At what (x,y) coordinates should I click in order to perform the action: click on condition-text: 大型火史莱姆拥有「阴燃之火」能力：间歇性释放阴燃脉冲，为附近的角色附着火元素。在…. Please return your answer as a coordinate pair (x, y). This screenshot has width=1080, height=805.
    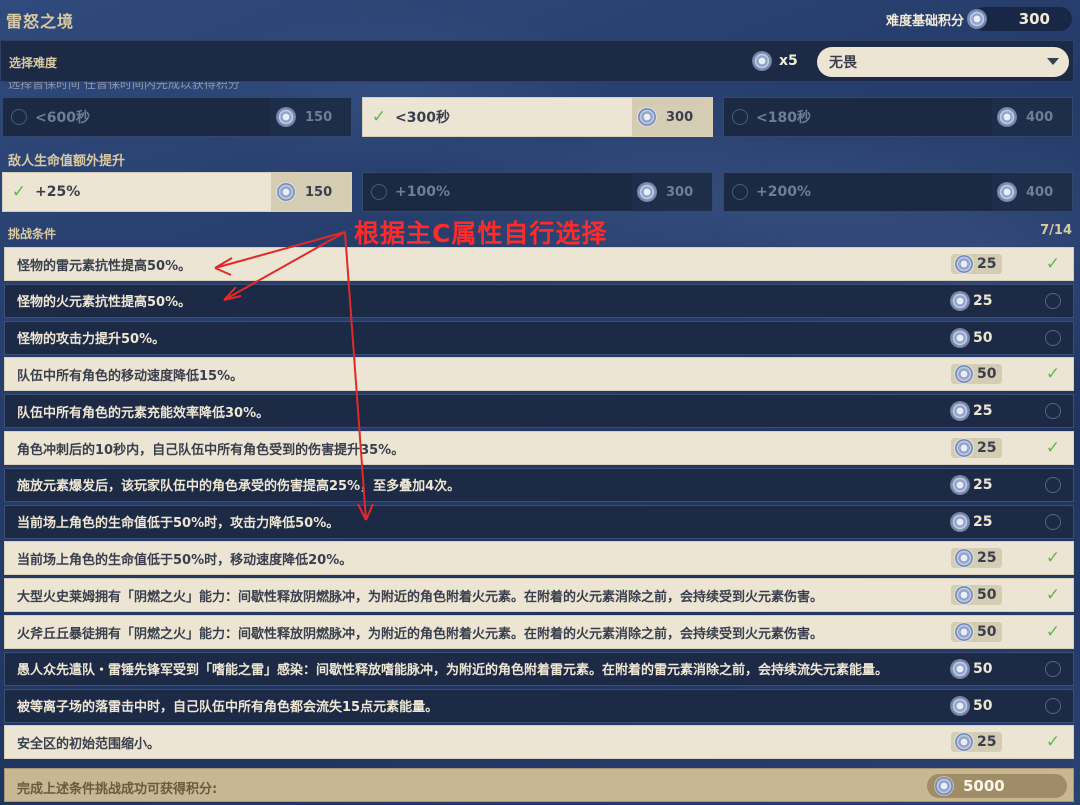
    Looking at the image, I should click on (420, 597).